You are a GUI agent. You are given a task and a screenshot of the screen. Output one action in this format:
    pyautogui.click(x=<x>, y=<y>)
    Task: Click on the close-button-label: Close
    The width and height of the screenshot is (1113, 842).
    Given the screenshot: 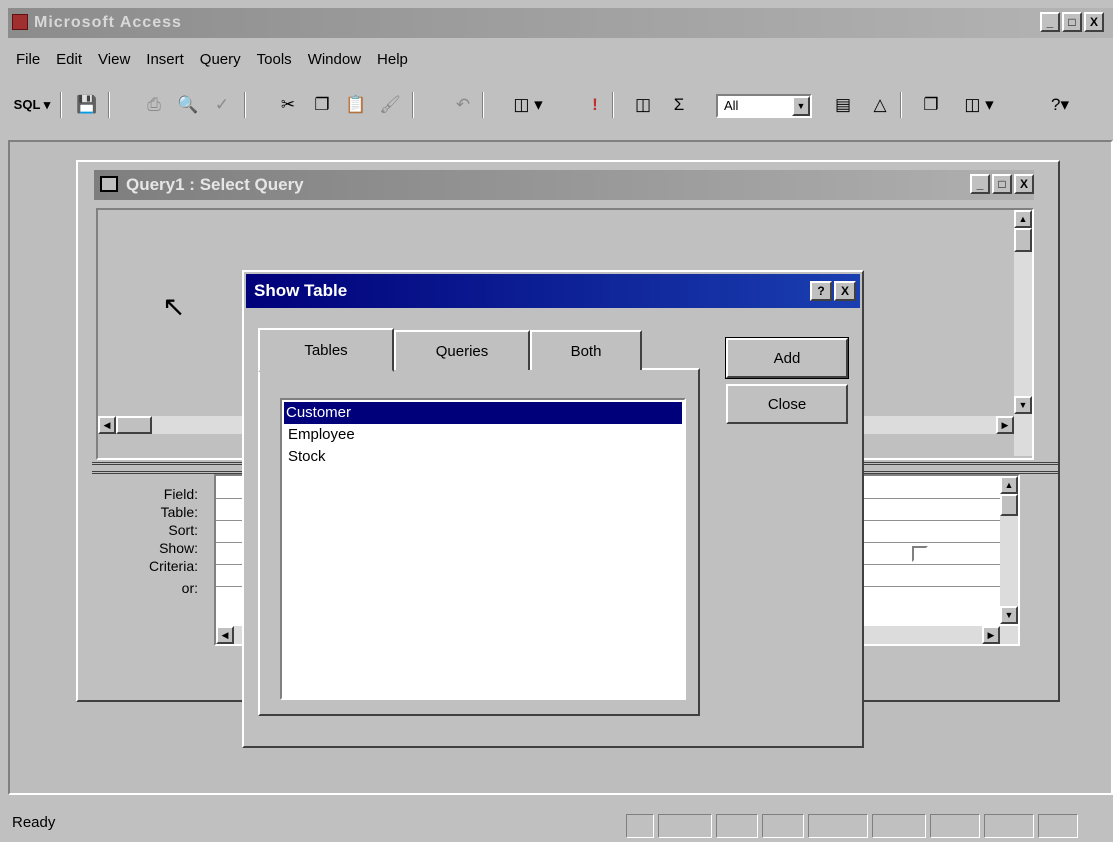 What is the action you would take?
    pyautogui.click(x=787, y=404)
    